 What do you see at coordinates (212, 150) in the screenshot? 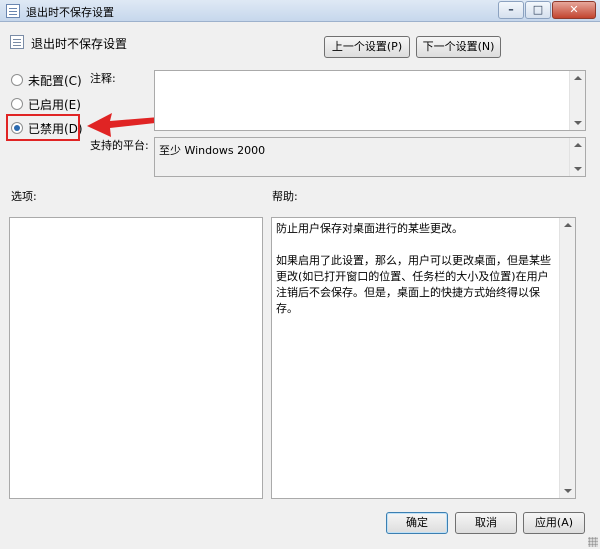
I see `platform-value: 至少 Windows 2000` at bounding box center [212, 150].